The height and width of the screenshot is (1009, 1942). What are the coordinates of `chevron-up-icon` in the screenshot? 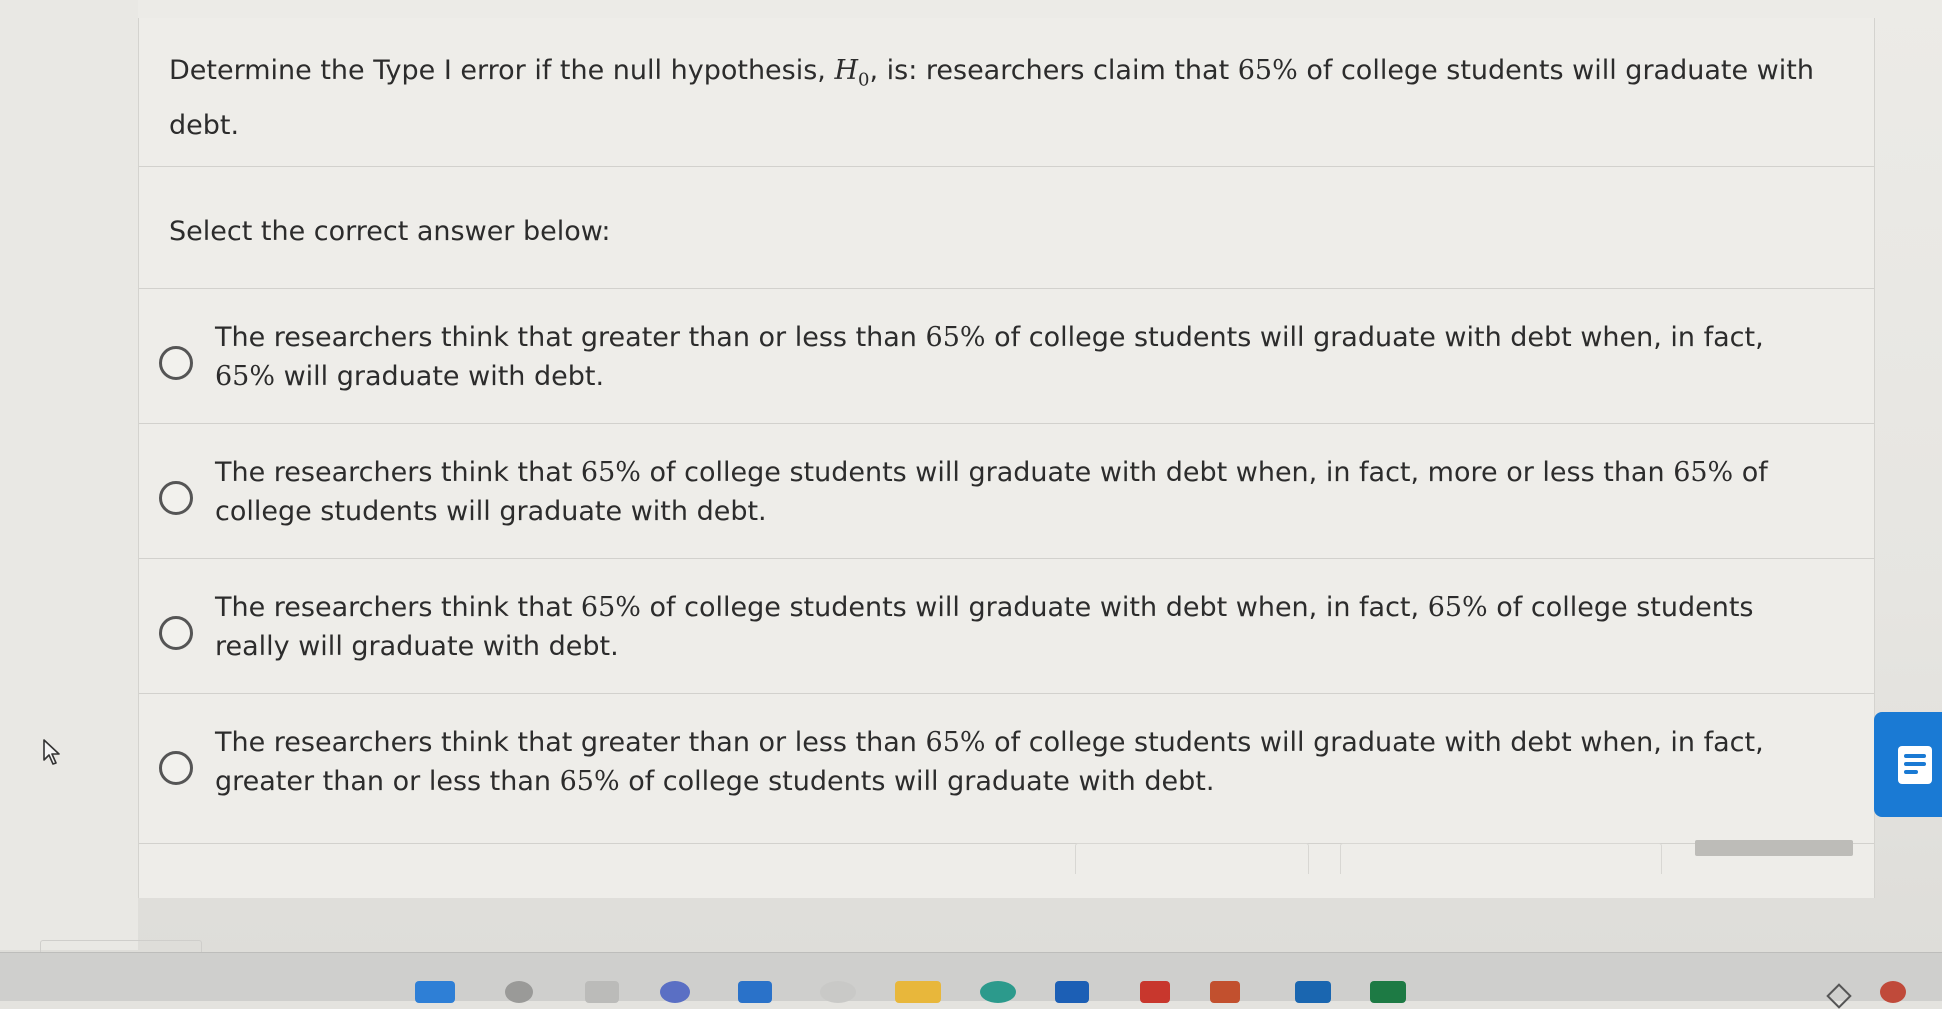 It's located at (1839, 996).